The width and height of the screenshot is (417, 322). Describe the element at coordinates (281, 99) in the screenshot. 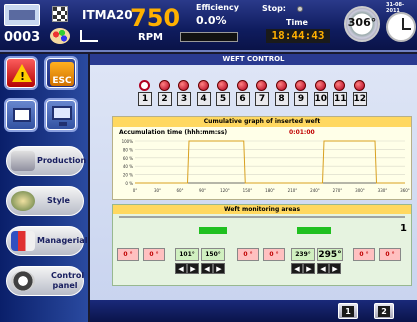

I see `feeder-number: 8` at that location.